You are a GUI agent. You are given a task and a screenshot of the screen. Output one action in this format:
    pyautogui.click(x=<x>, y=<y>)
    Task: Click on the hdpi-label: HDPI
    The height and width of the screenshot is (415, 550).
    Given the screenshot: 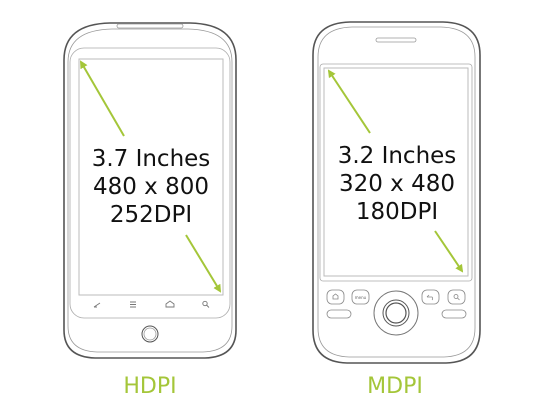 What is the action you would take?
    pyautogui.click(x=149, y=386)
    